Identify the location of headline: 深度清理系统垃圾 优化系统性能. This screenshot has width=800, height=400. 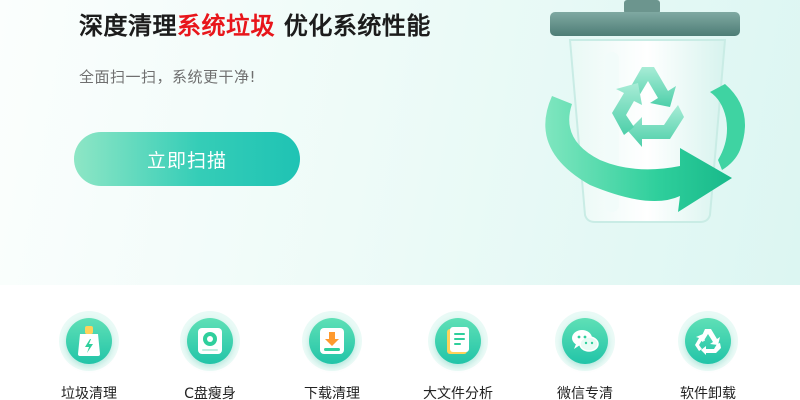
(255, 23).